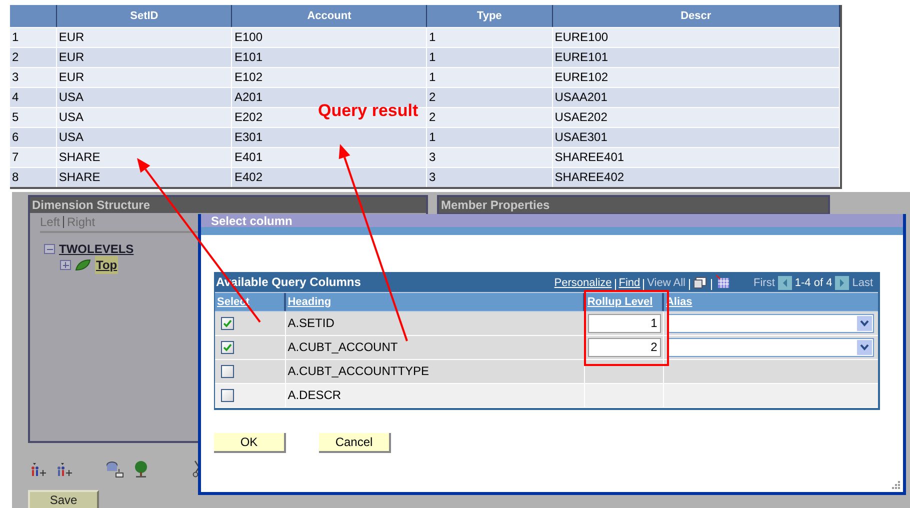 Image resolution: width=910 pixels, height=508 pixels. What do you see at coordinates (896, 485) in the screenshot?
I see `resize-grip-icon` at bounding box center [896, 485].